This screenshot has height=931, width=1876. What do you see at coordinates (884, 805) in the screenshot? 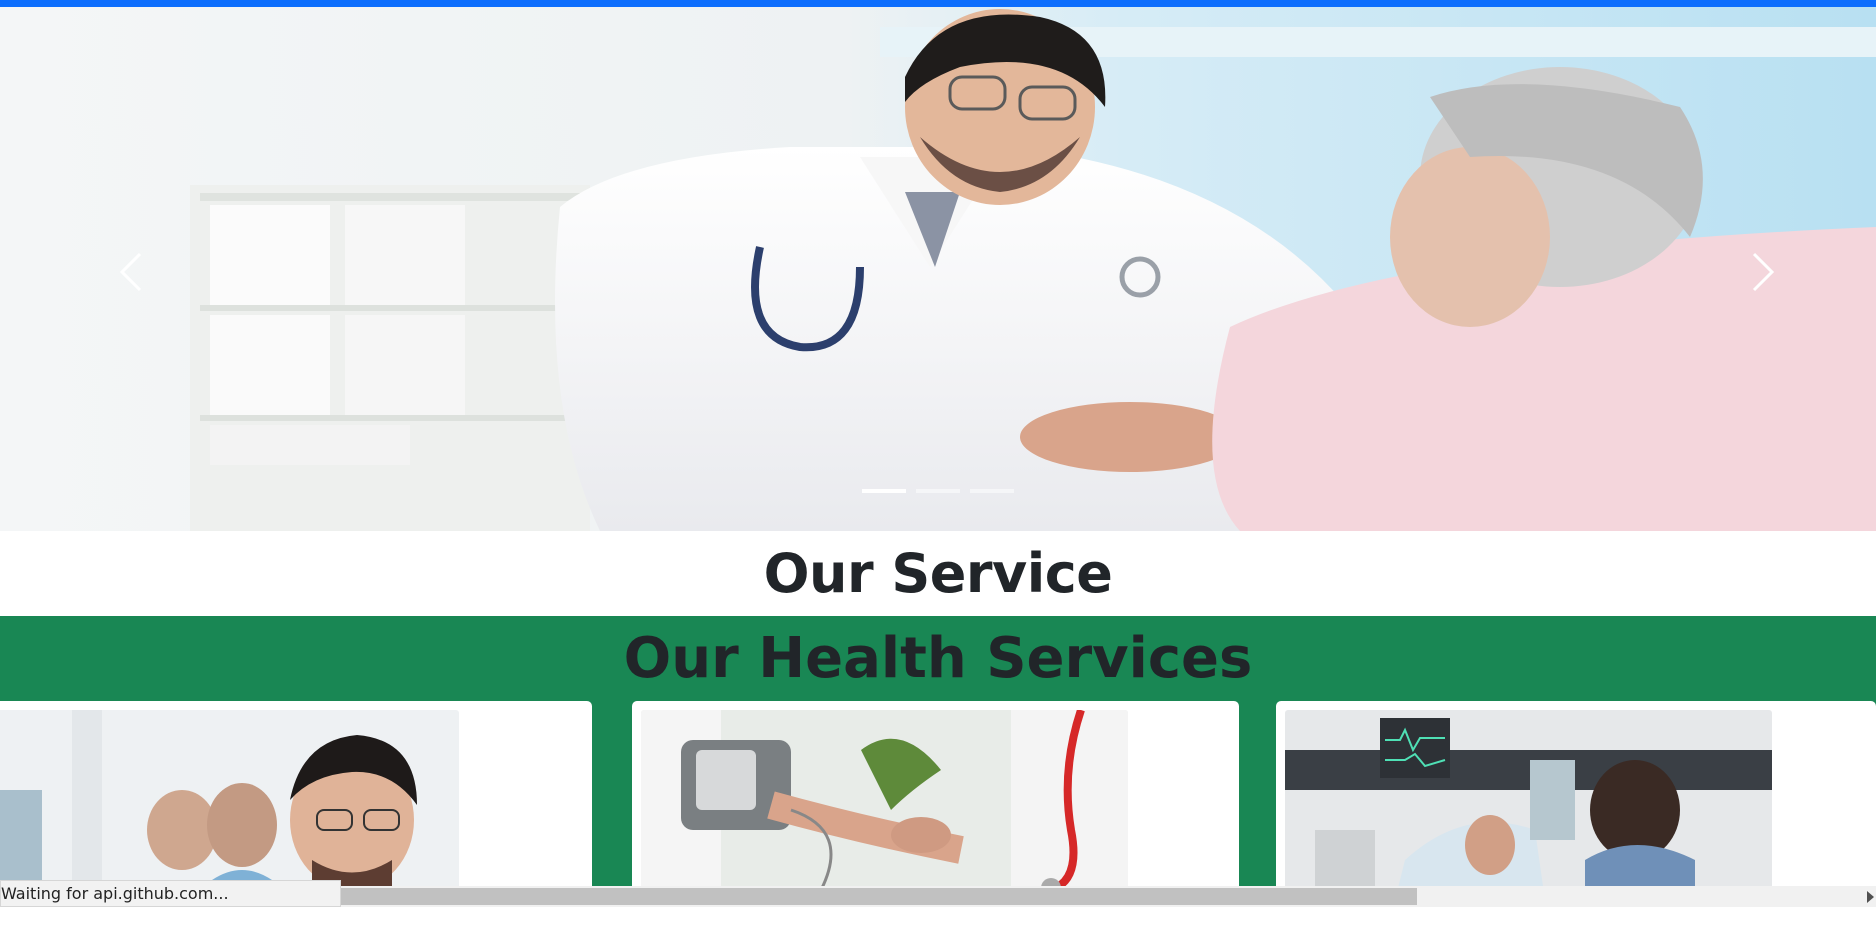
I see `service-card-image-blood-pressure` at bounding box center [884, 805].